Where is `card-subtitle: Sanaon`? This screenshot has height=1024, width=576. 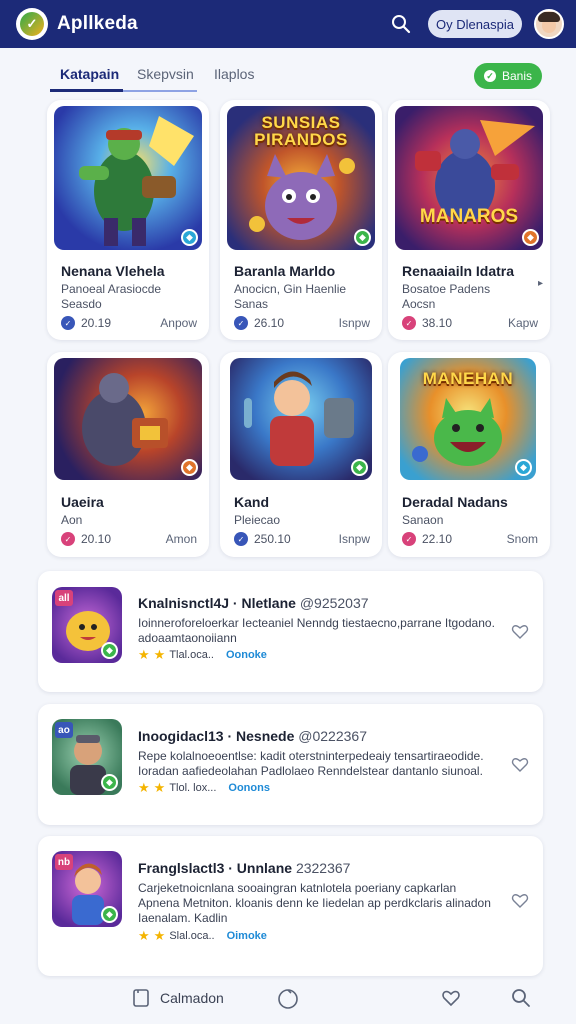 card-subtitle: Sanaon is located at coordinates (423, 520).